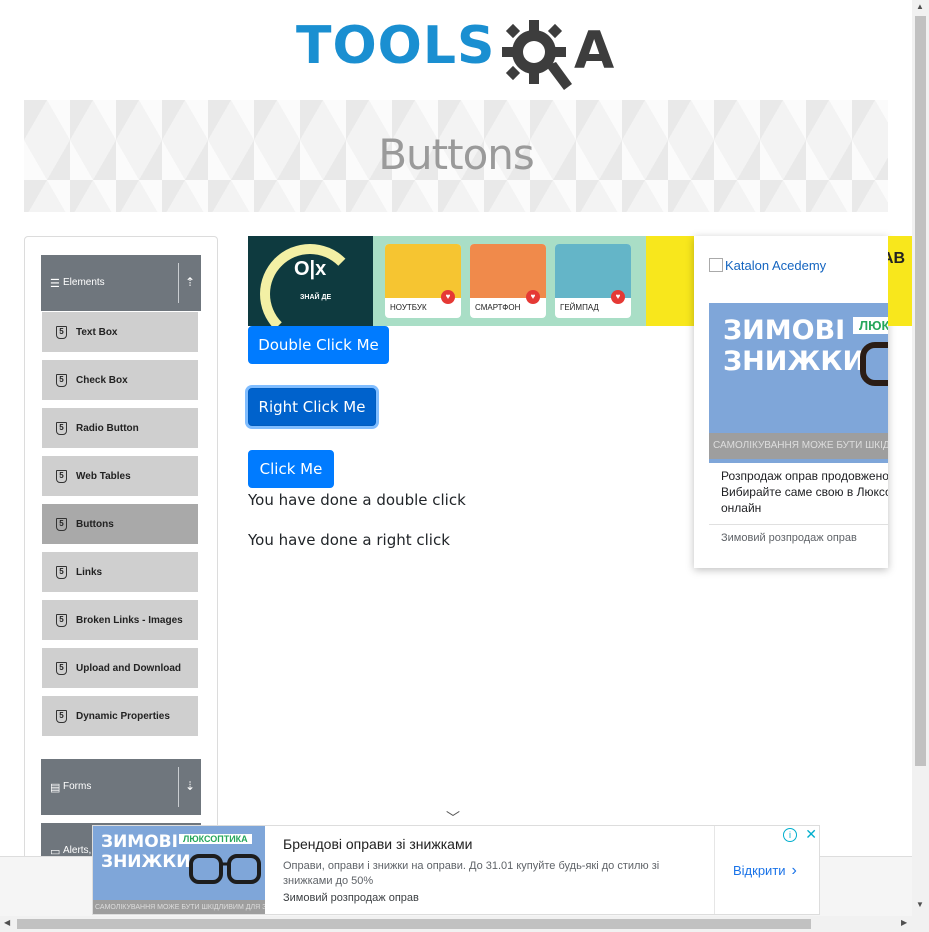  I want to click on sidebar-item-label: Broken Links - Images, so click(129, 620).